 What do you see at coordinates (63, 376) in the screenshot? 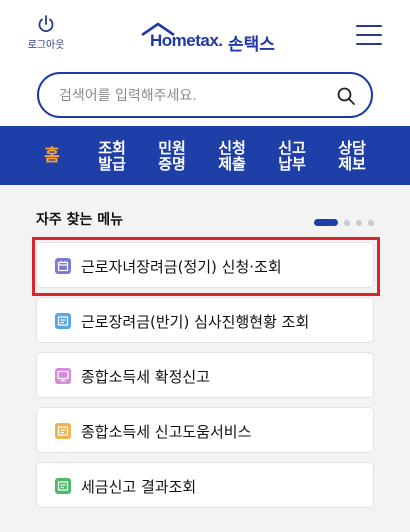
I see `monitor-icon` at bounding box center [63, 376].